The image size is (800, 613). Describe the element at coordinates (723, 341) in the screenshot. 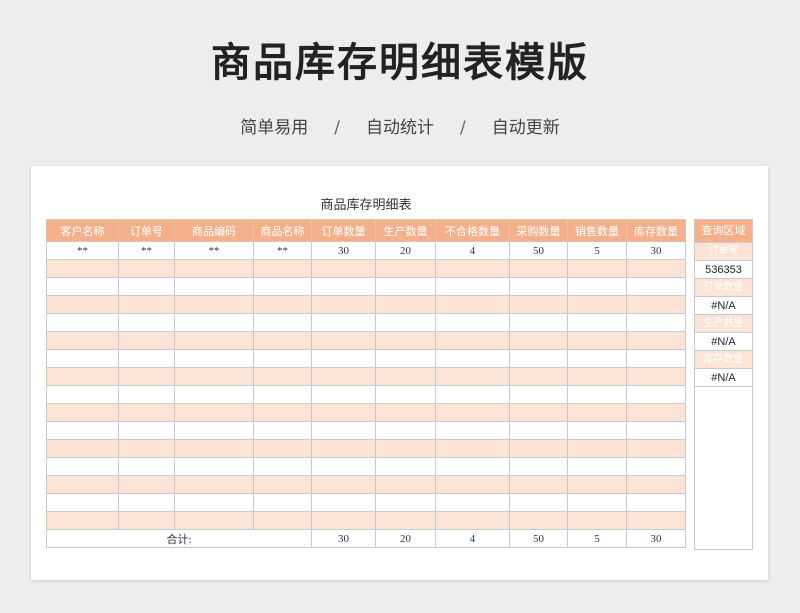

I see `query-value: #N/A` at that location.